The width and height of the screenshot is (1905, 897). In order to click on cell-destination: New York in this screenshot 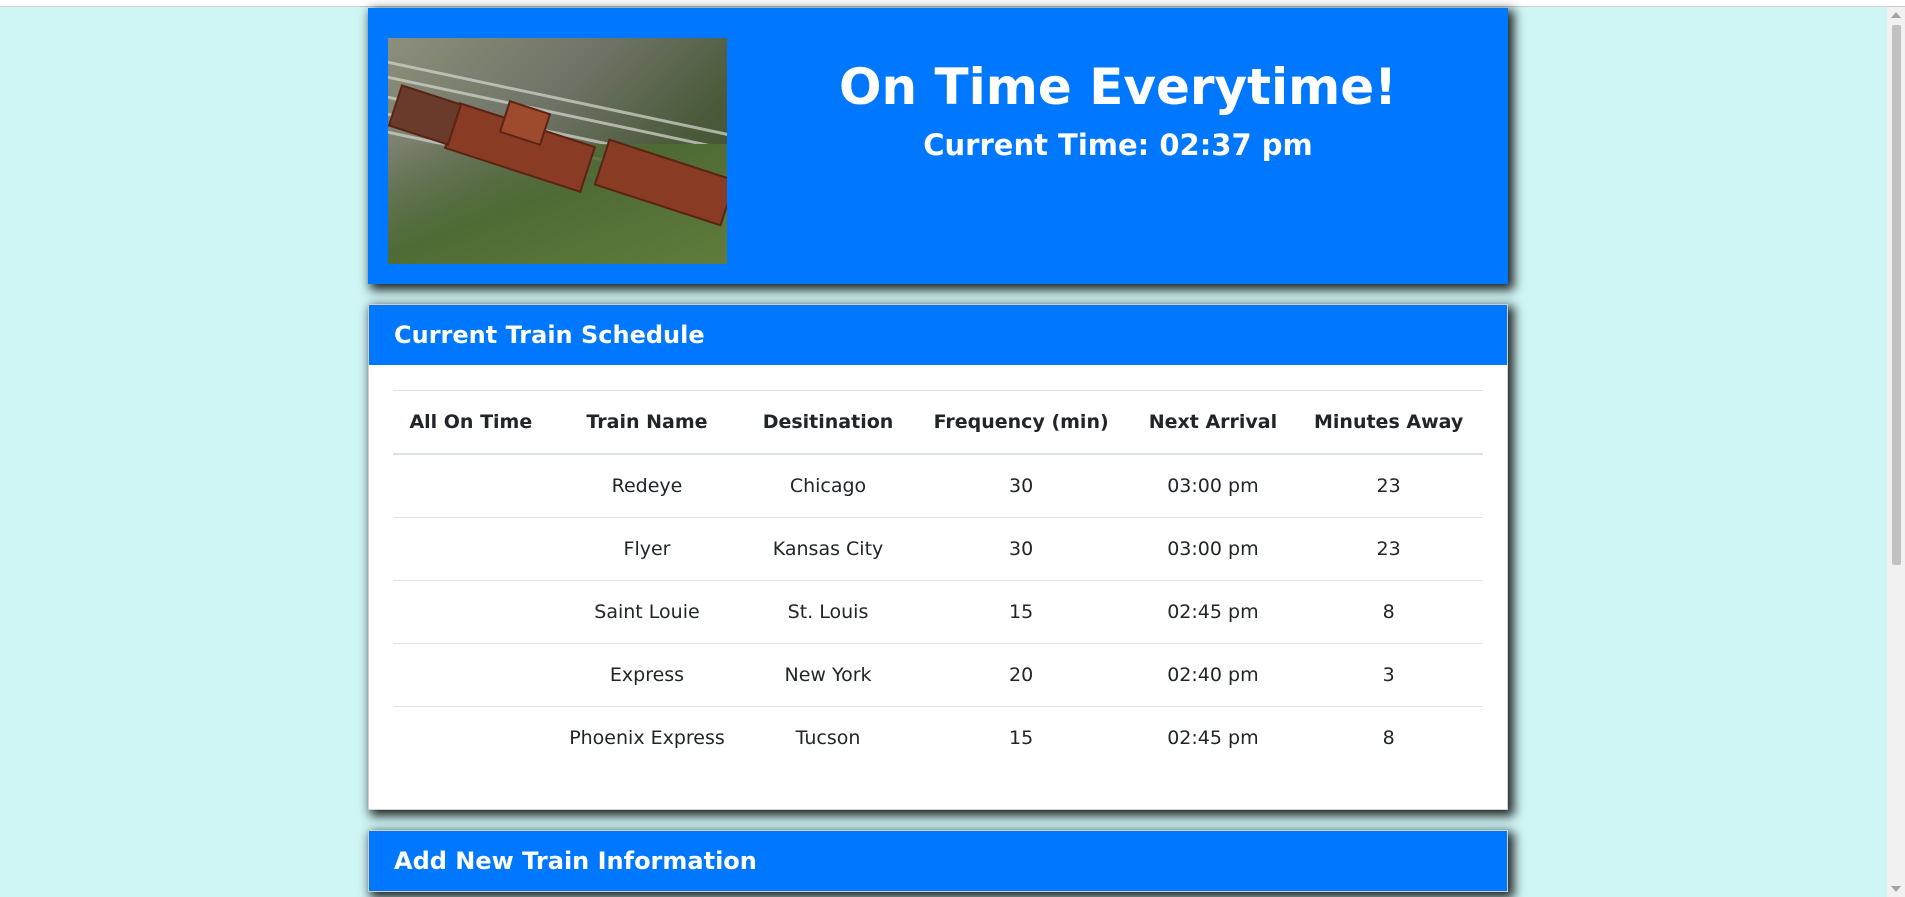, I will do `click(828, 675)`.